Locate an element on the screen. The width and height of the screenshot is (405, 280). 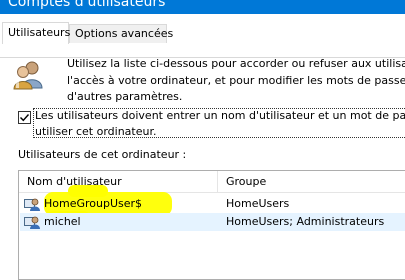
require-password-checkbox is located at coordinates (24, 117).